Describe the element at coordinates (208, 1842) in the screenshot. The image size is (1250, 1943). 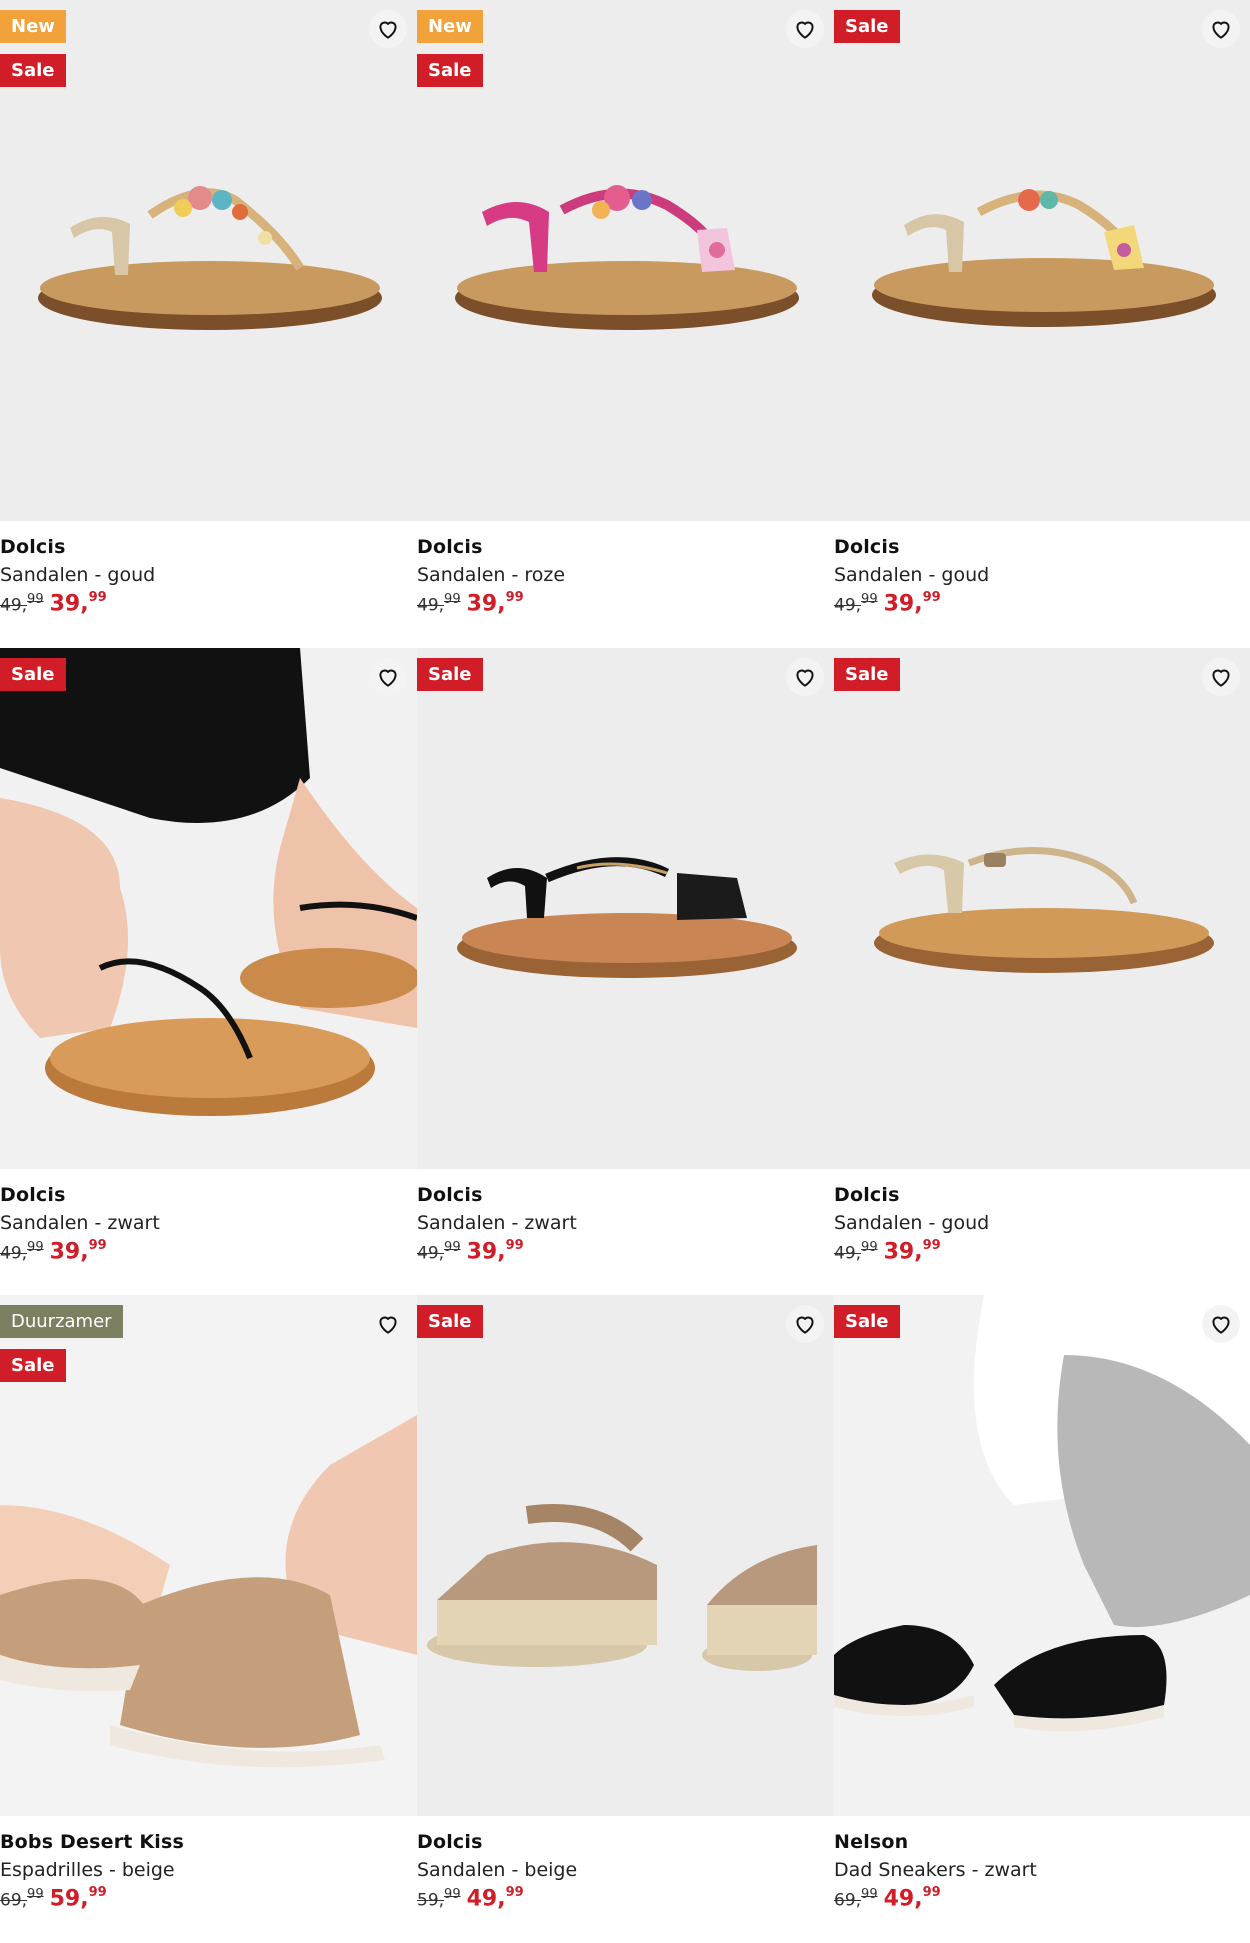
I see `product-brand: Bobs Desert Kiss` at that location.